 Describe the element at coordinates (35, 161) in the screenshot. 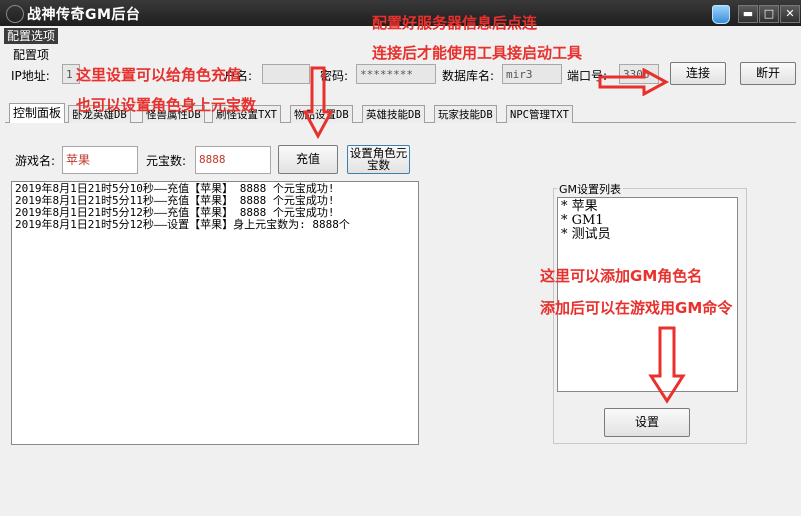

I see `game-name-label: 游戏名:` at that location.